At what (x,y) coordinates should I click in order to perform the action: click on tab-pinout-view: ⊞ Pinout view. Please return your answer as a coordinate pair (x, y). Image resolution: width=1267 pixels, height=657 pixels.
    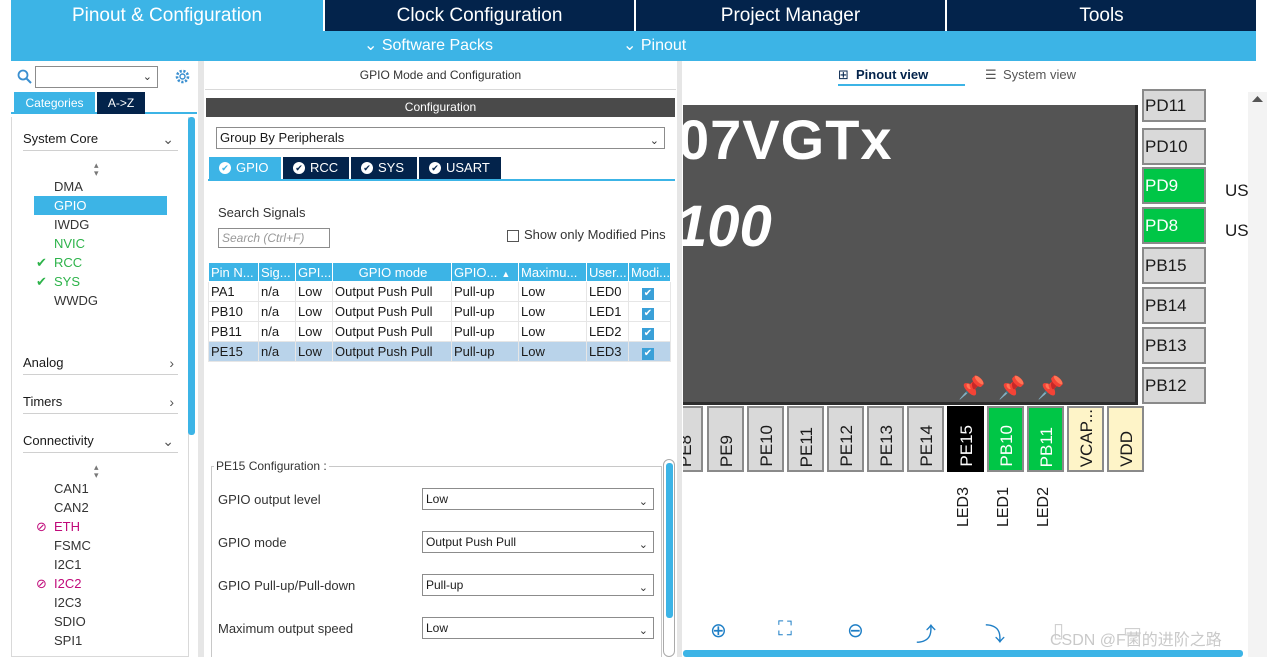
    Looking at the image, I should click on (901, 76).